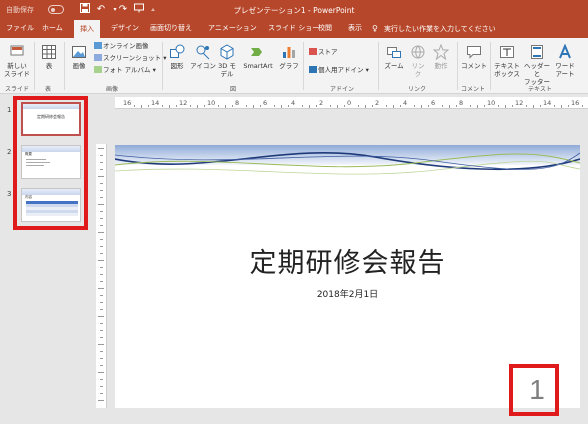 The width and height of the screenshot is (588, 424). What do you see at coordinates (20, 28) in the screenshot?
I see `tab-file: ファイル` at bounding box center [20, 28].